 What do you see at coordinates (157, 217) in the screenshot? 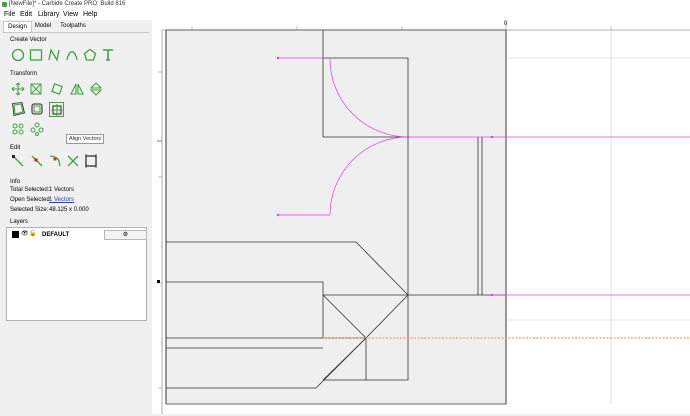
I see `left-ruler` at bounding box center [157, 217].